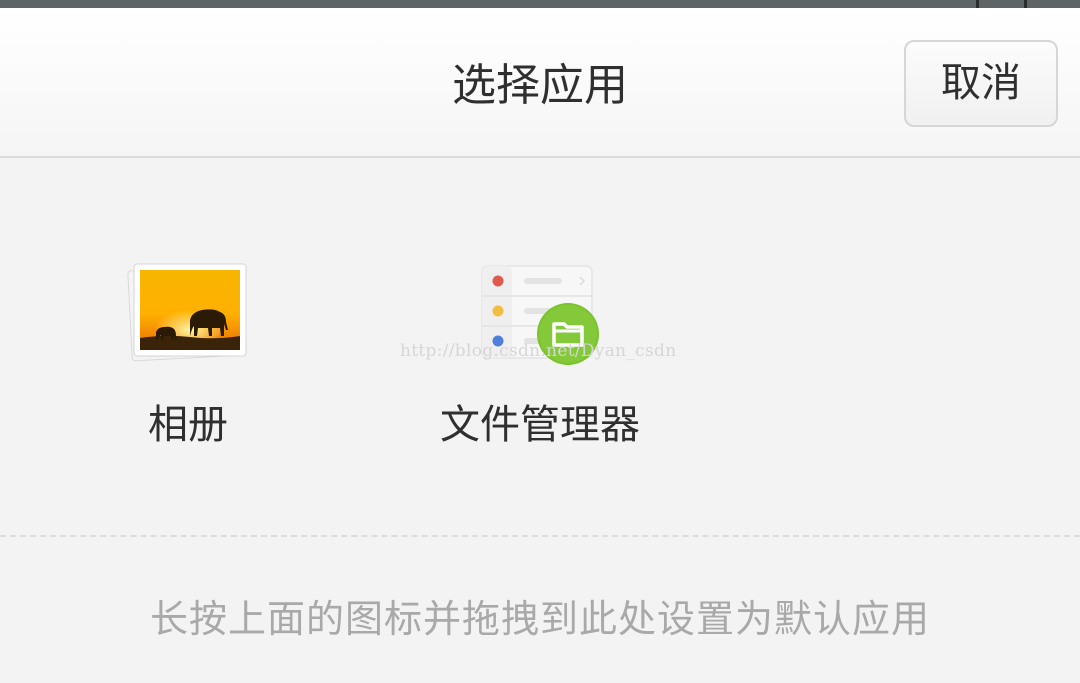  What do you see at coordinates (188, 425) in the screenshot?
I see `app-label: 相册` at bounding box center [188, 425].